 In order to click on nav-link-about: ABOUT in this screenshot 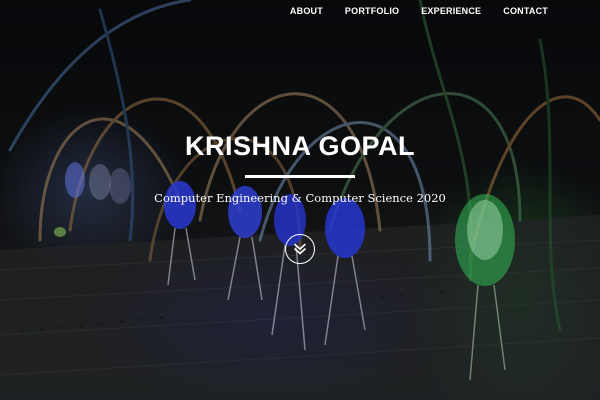, I will do `click(306, 11)`.